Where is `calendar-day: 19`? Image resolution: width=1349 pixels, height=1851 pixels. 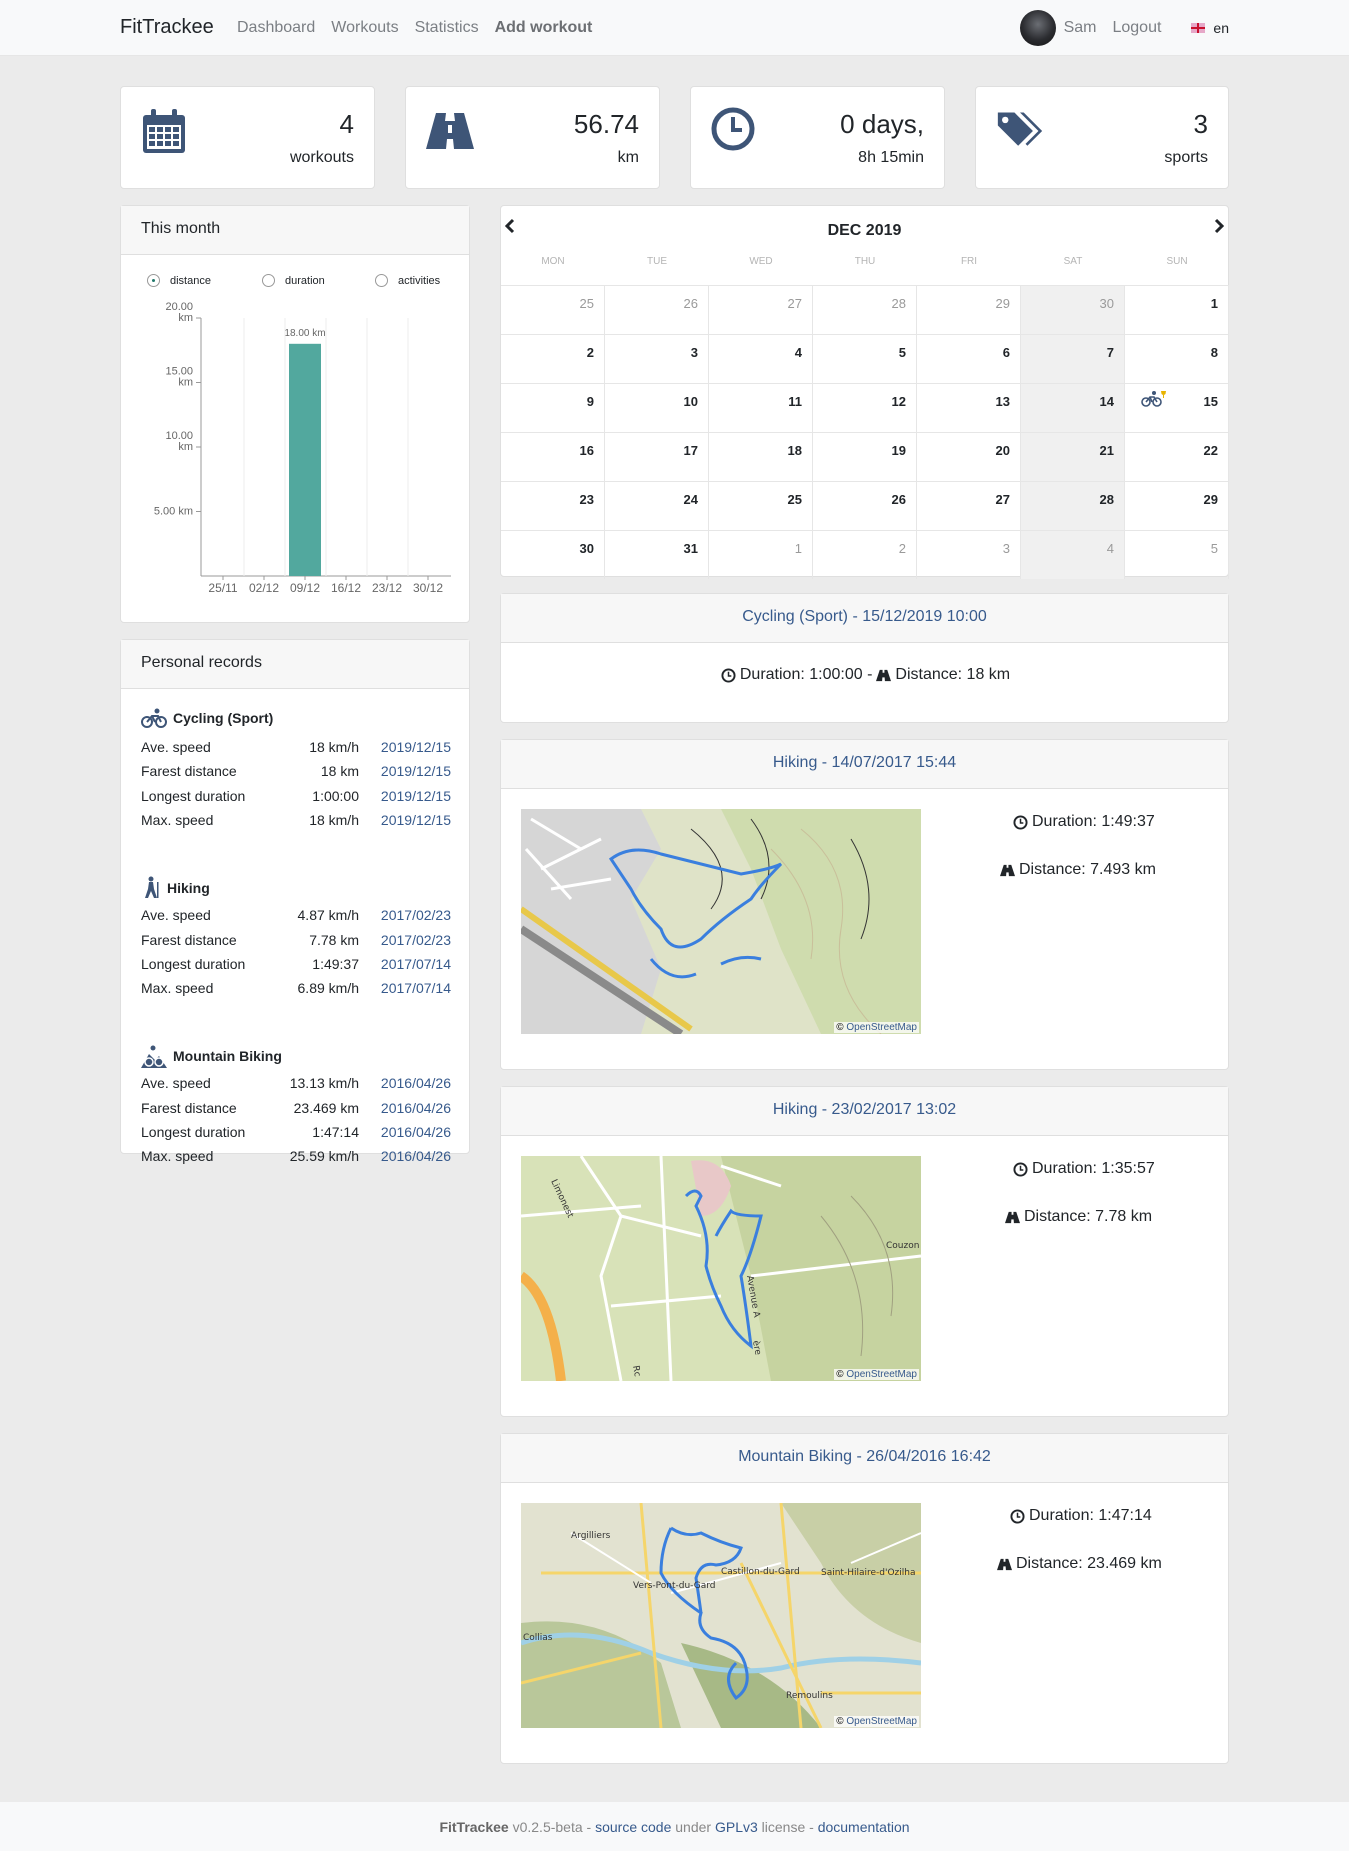
calendar-day: 19 is located at coordinates (865, 456).